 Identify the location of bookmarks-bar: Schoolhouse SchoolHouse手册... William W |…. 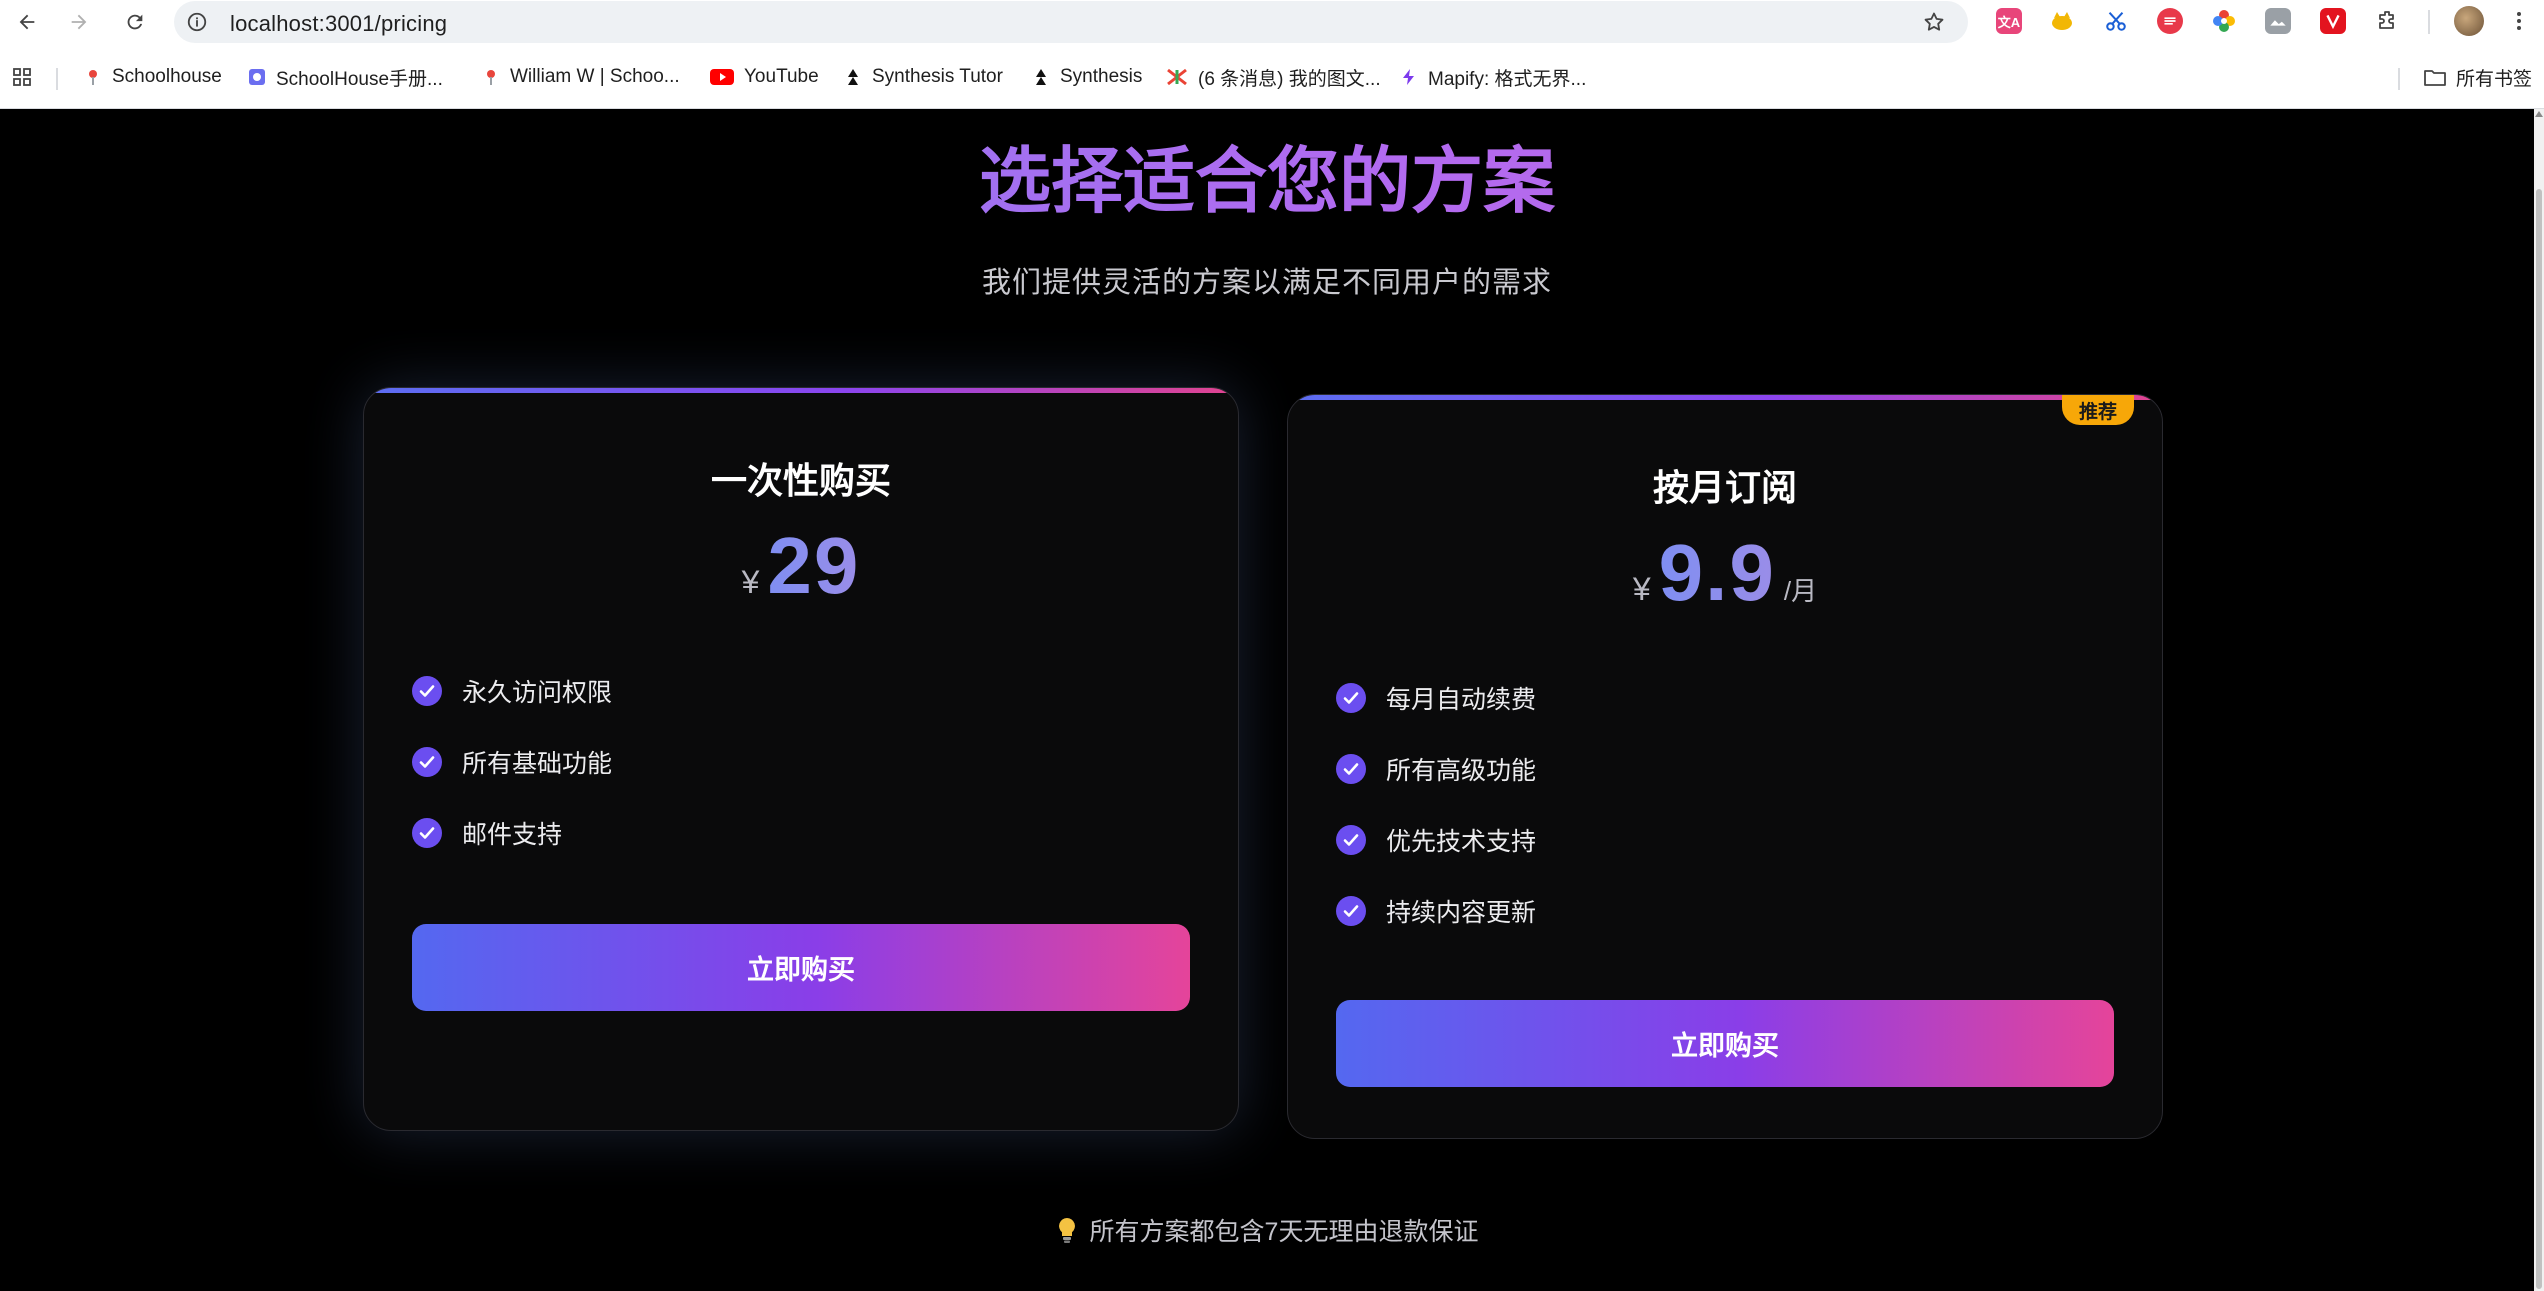
(1272, 77).